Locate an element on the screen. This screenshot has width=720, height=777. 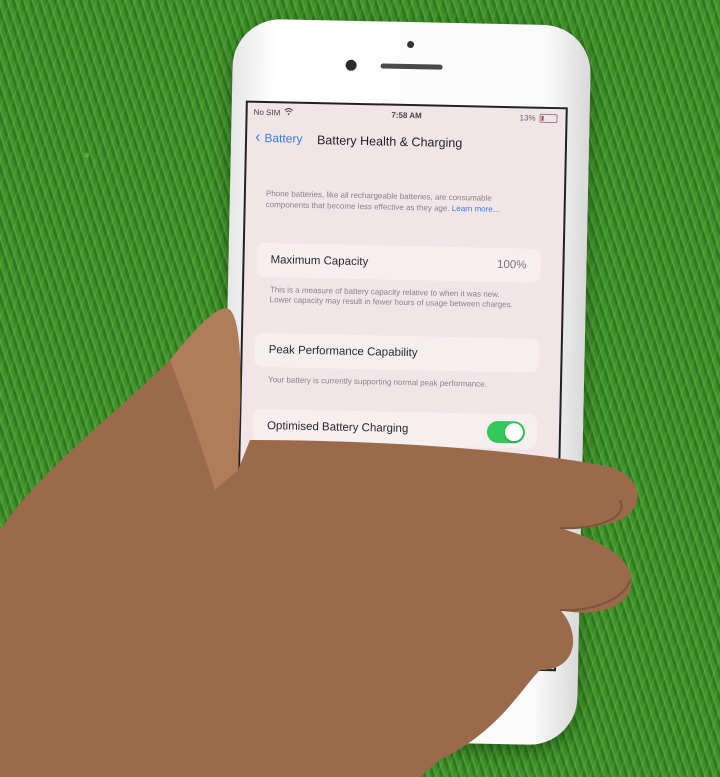
maximum-capacity-row: Maximum Capacity 100% is located at coordinates (398, 262).